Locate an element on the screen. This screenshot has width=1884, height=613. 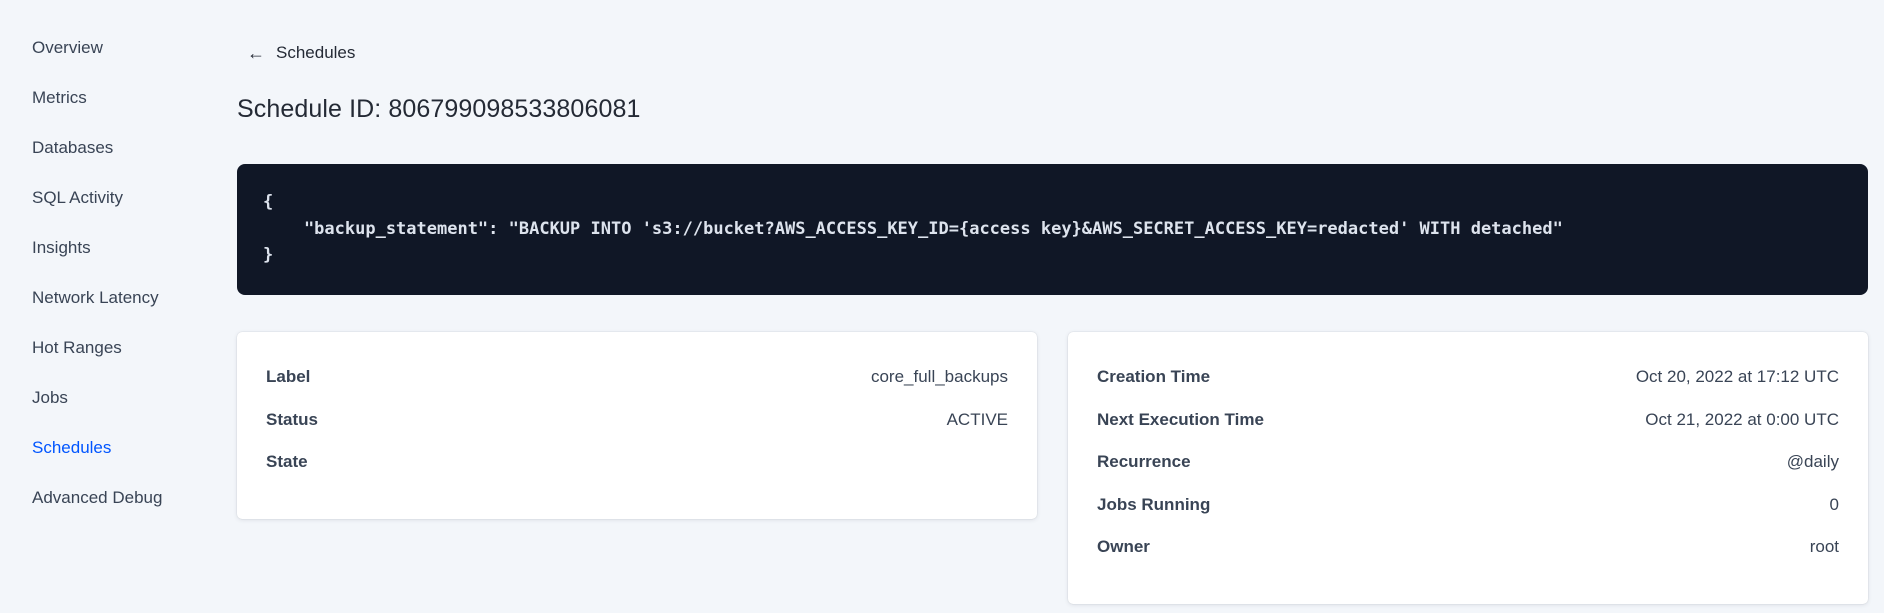
summary-row-value: ACTIVE is located at coordinates (977, 419).